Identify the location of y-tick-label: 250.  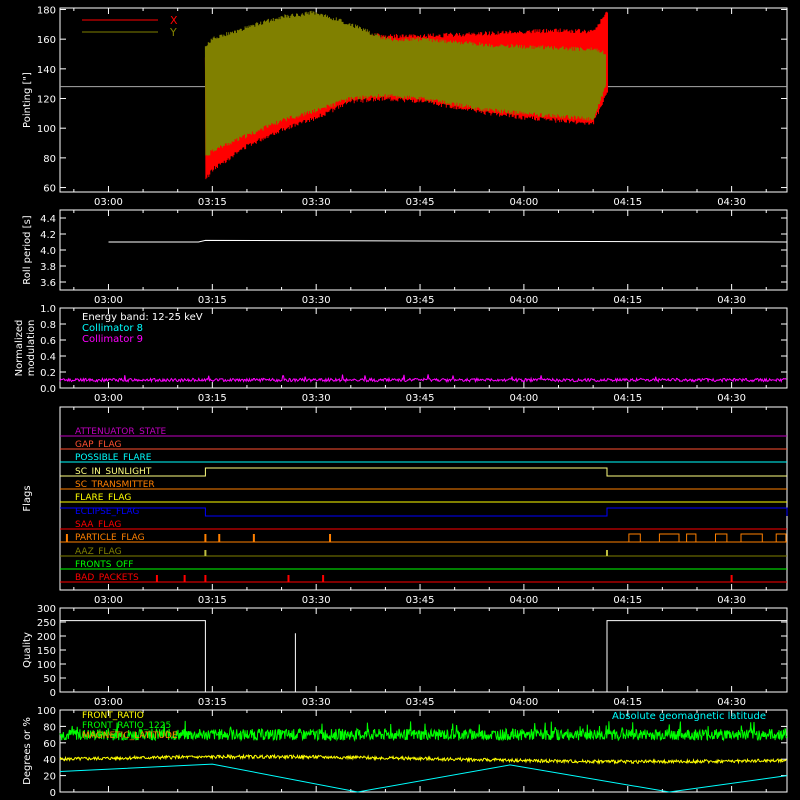
(46, 623).